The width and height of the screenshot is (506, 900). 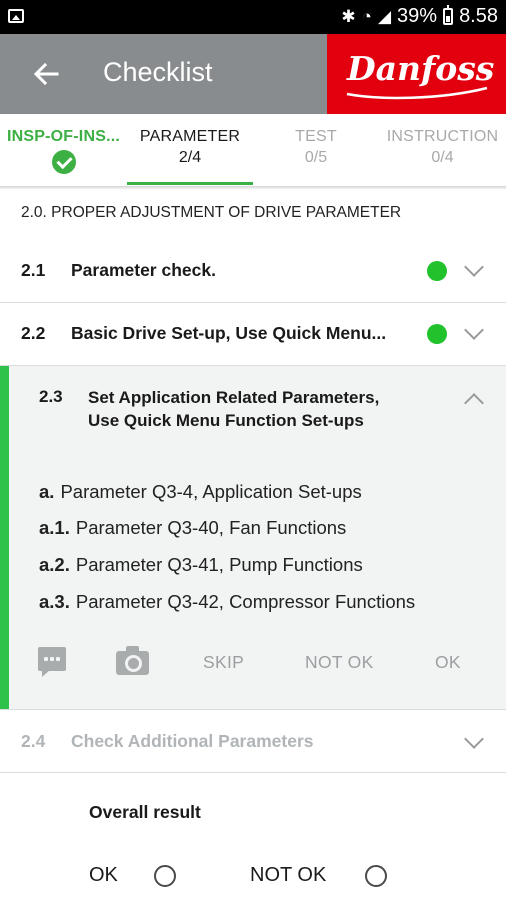 What do you see at coordinates (47, 491) in the screenshot?
I see `parameter-prefix: a.` at bounding box center [47, 491].